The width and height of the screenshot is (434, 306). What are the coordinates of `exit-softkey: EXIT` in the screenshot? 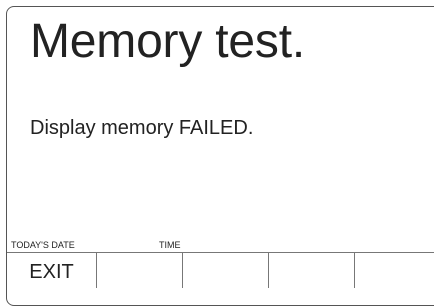 It's located at (52, 270).